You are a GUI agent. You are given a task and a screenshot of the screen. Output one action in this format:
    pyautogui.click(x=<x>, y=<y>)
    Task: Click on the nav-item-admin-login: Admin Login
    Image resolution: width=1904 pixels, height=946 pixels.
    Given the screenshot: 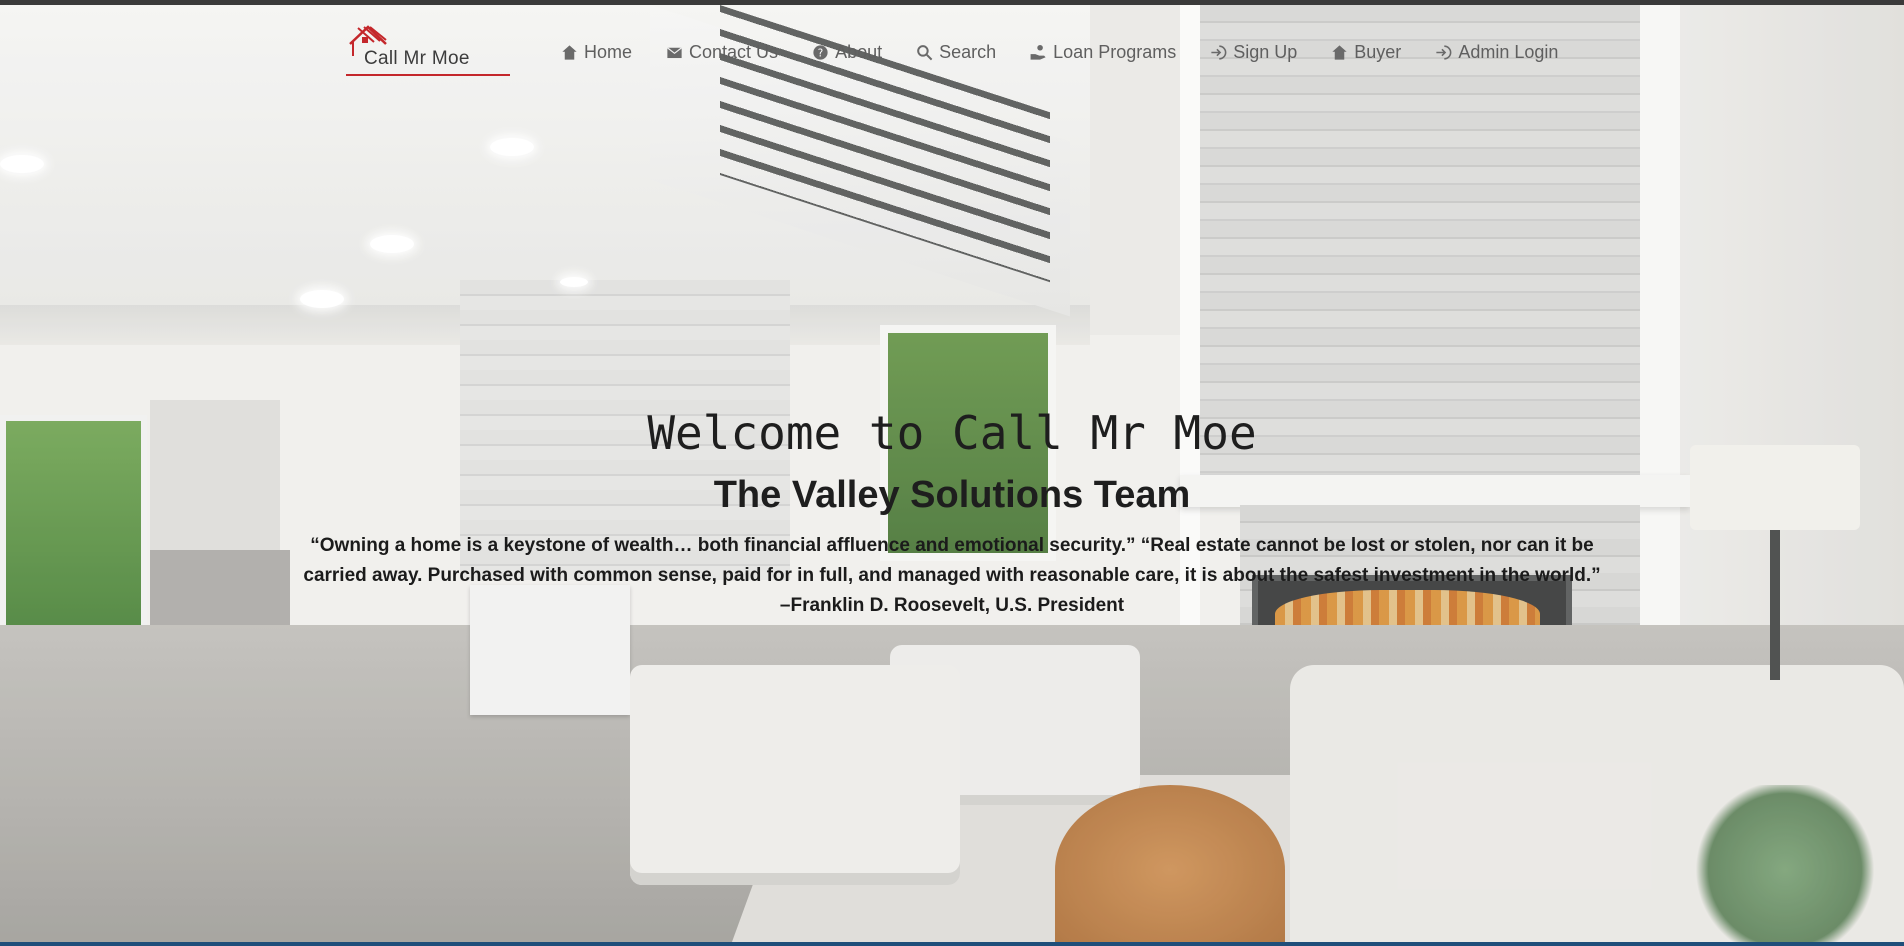 What is the action you would take?
    pyautogui.click(x=1496, y=52)
    